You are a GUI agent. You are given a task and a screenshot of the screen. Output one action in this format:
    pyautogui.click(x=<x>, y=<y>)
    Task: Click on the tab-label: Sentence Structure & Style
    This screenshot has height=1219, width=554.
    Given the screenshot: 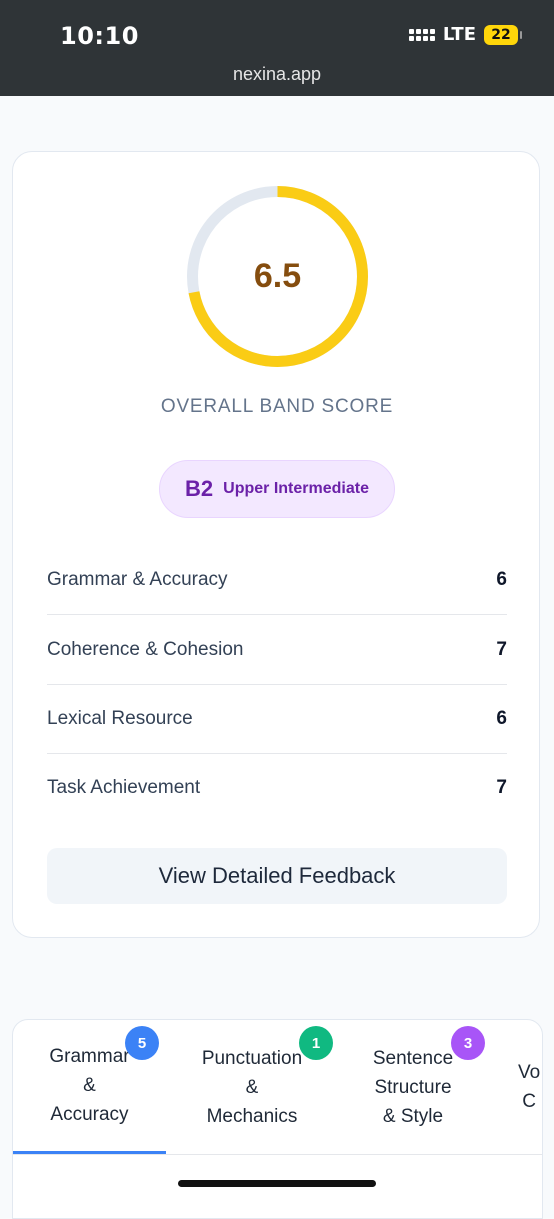 What is the action you would take?
    pyautogui.click(x=413, y=1087)
    